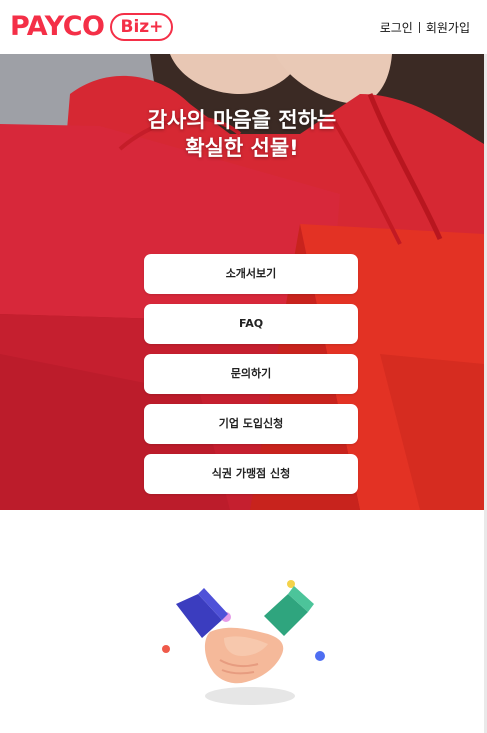  What do you see at coordinates (425, 27) in the screenshot?
I see `top-links: 로그인 회원가입` at bounding box center [425, 27].